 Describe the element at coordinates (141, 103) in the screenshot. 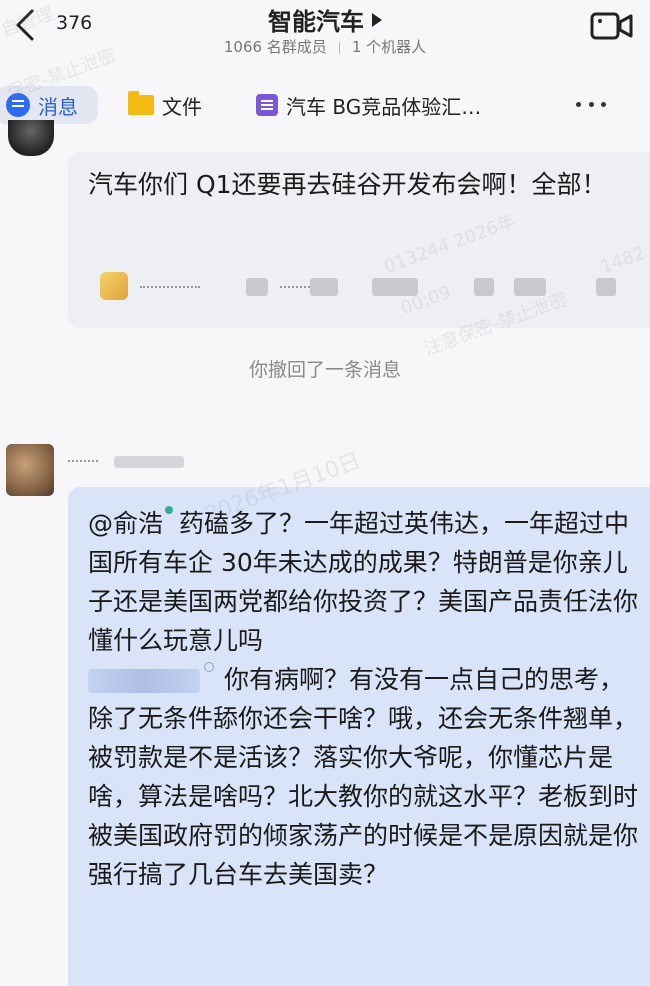

I see `folder-icon` at that location.